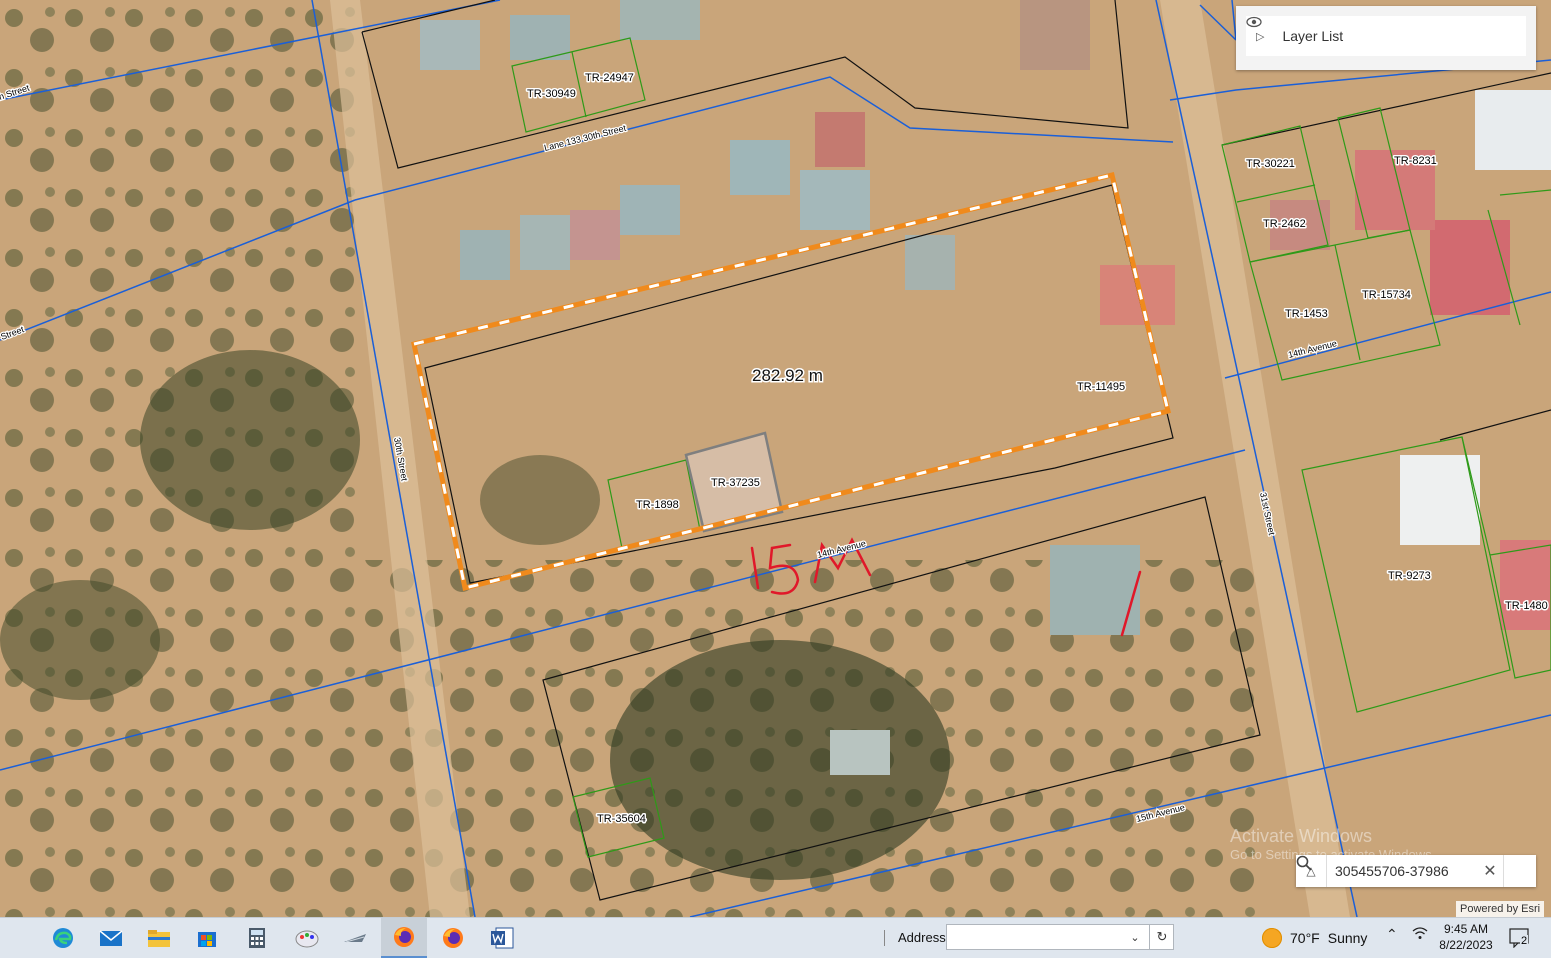 This screenshot has height=958, width=1551. Describe the element at coordinates (502, 938) in the screenshot. I see `word-icon` at that location.